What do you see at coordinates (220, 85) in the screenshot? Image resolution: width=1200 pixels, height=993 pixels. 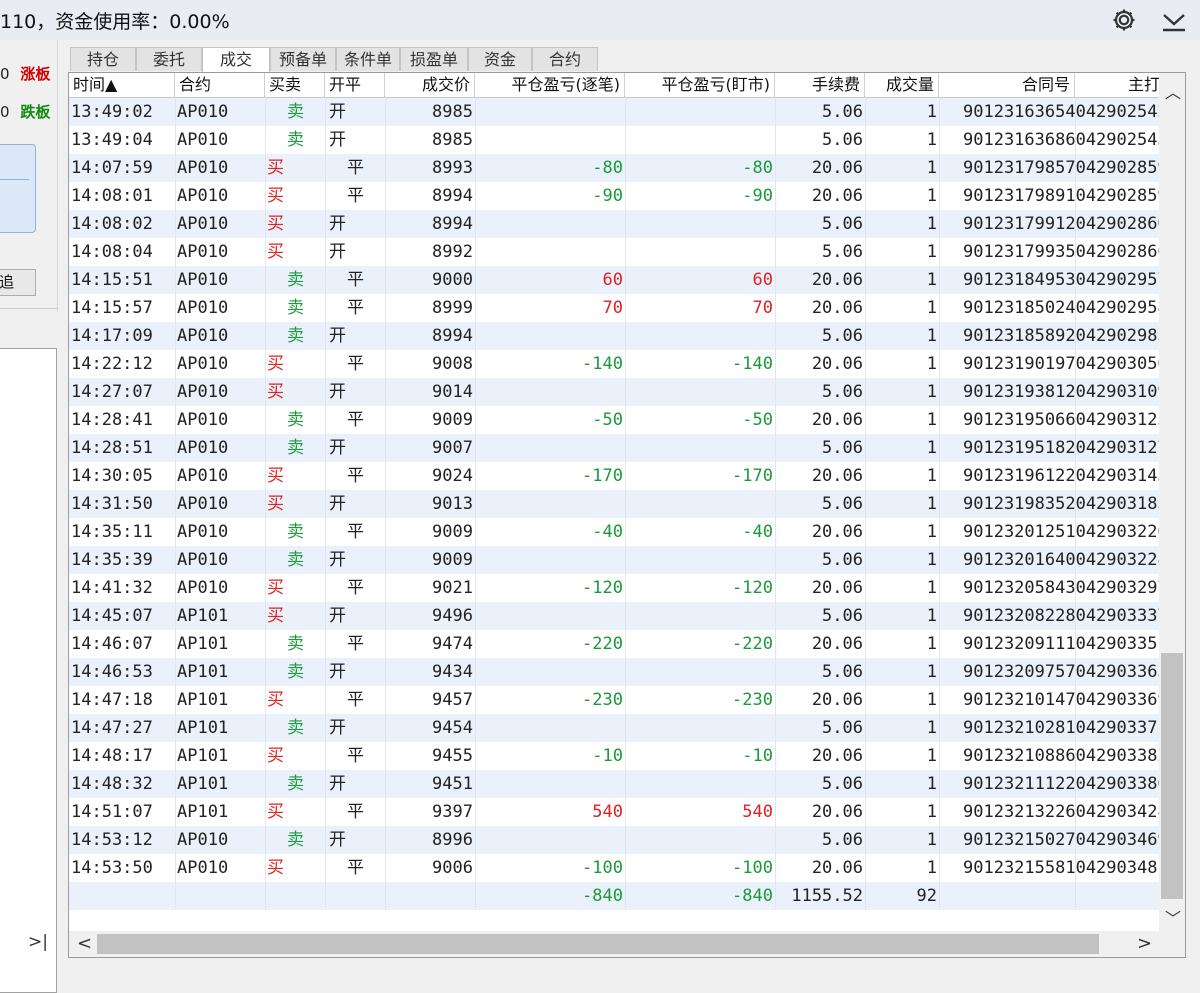 I see `col-contract-header: 合约` at bounding box center [220, 85].